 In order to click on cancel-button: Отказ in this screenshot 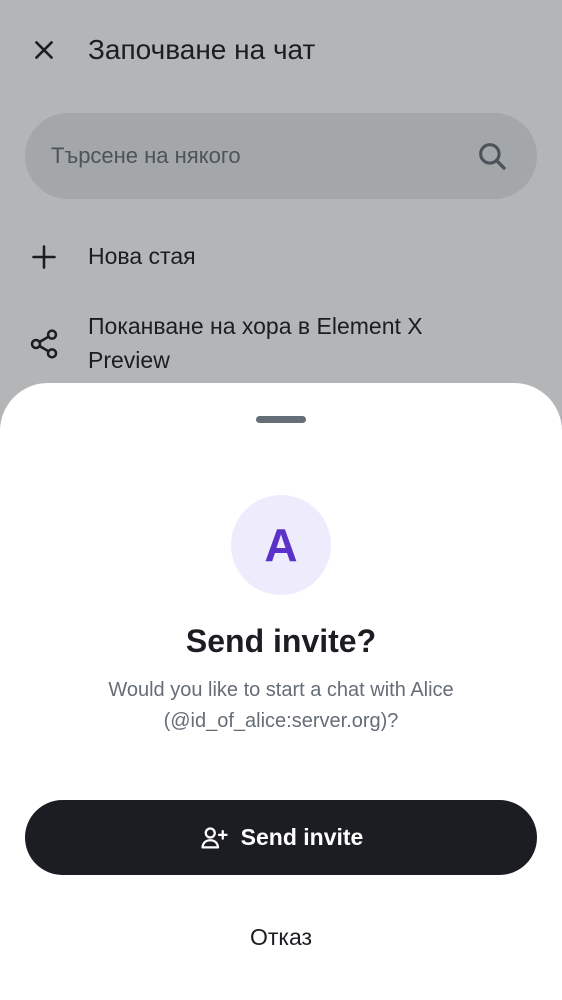, I will do `click(281, 937)`.